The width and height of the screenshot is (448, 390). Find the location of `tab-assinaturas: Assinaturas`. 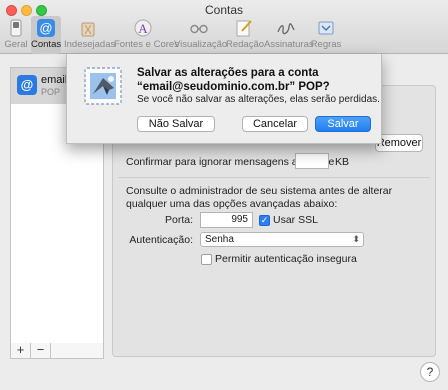

tab-assinaturas: Assinaturas is located at coordinates (289, 35).